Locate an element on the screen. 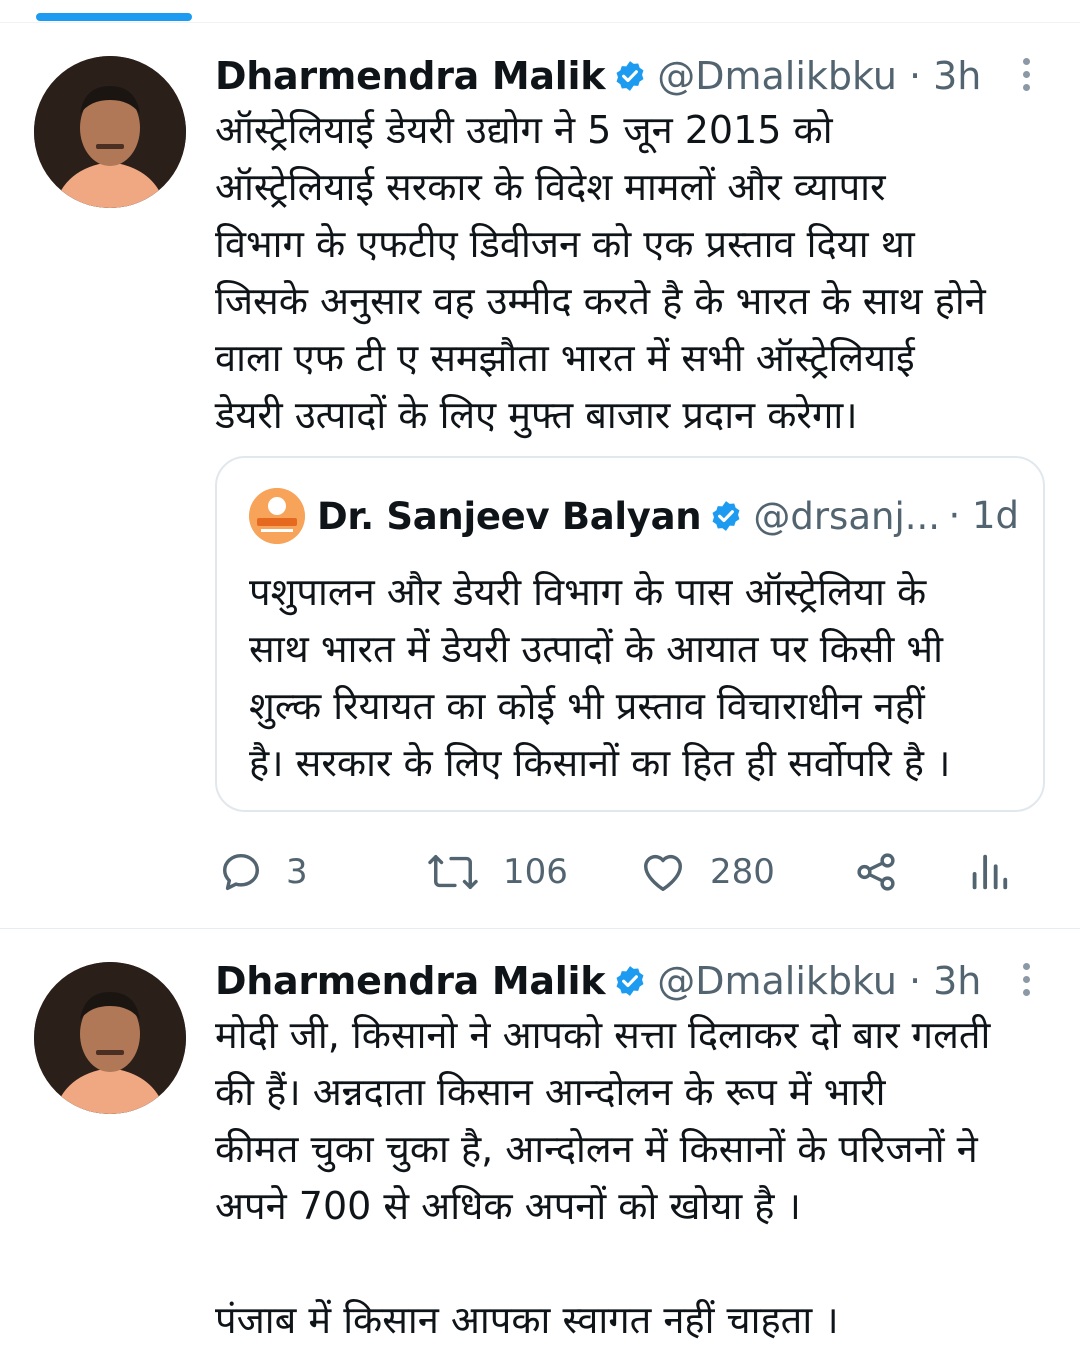 This screenshot has height=1349, width=1080. heart-icon is located at coordinates (663, 872).